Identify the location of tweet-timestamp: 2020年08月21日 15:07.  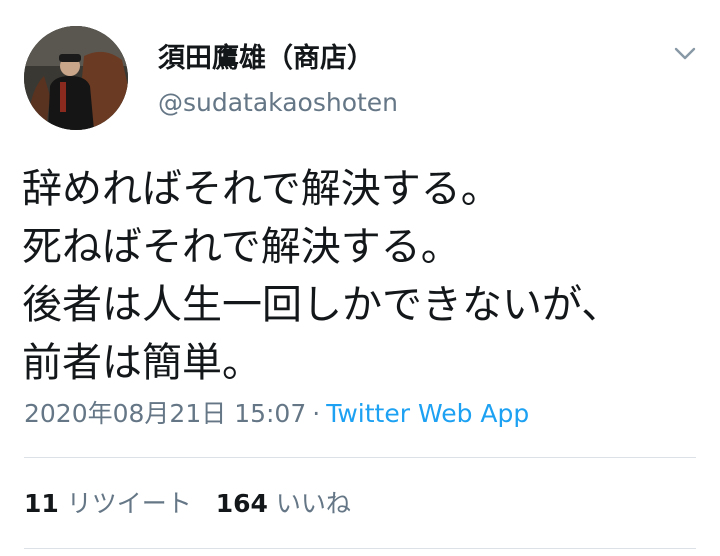
(165, 413).